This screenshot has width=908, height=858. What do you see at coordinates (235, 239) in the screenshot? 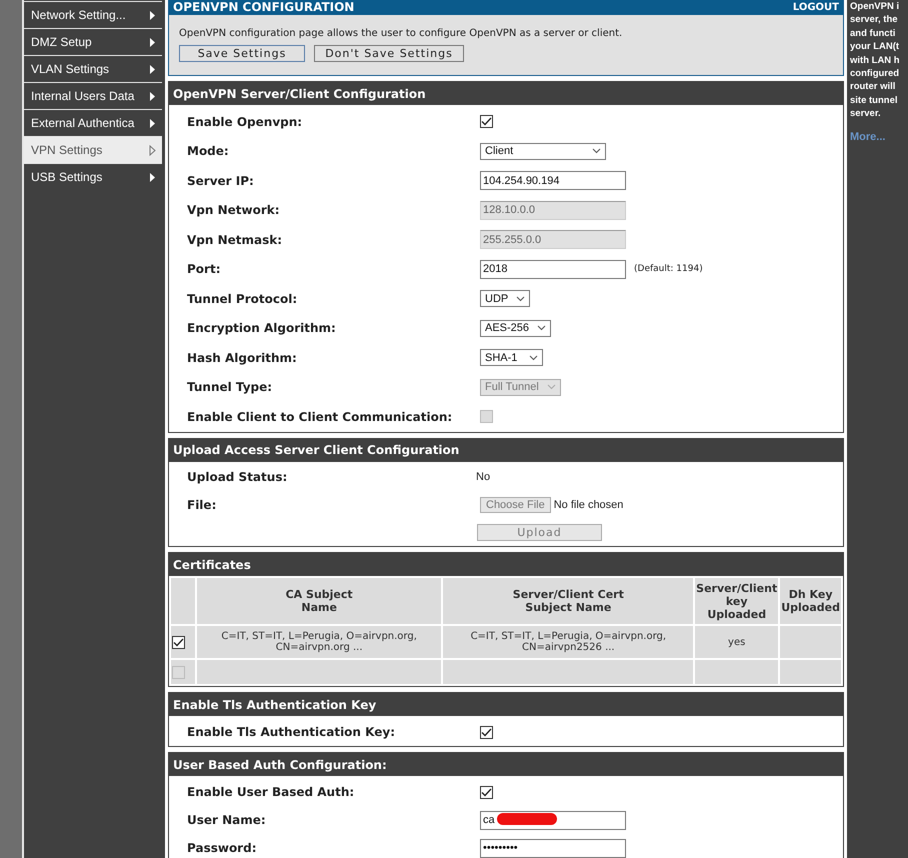
I see `field-label: Vpn Netmask:` at bounding box center [235, 239].